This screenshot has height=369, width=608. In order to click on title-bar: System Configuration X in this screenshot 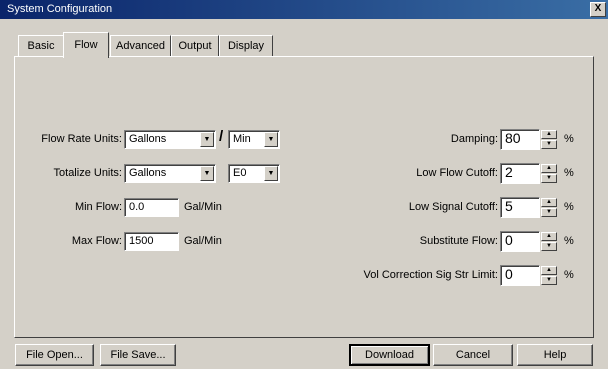, I will do `click(304, 9)`.